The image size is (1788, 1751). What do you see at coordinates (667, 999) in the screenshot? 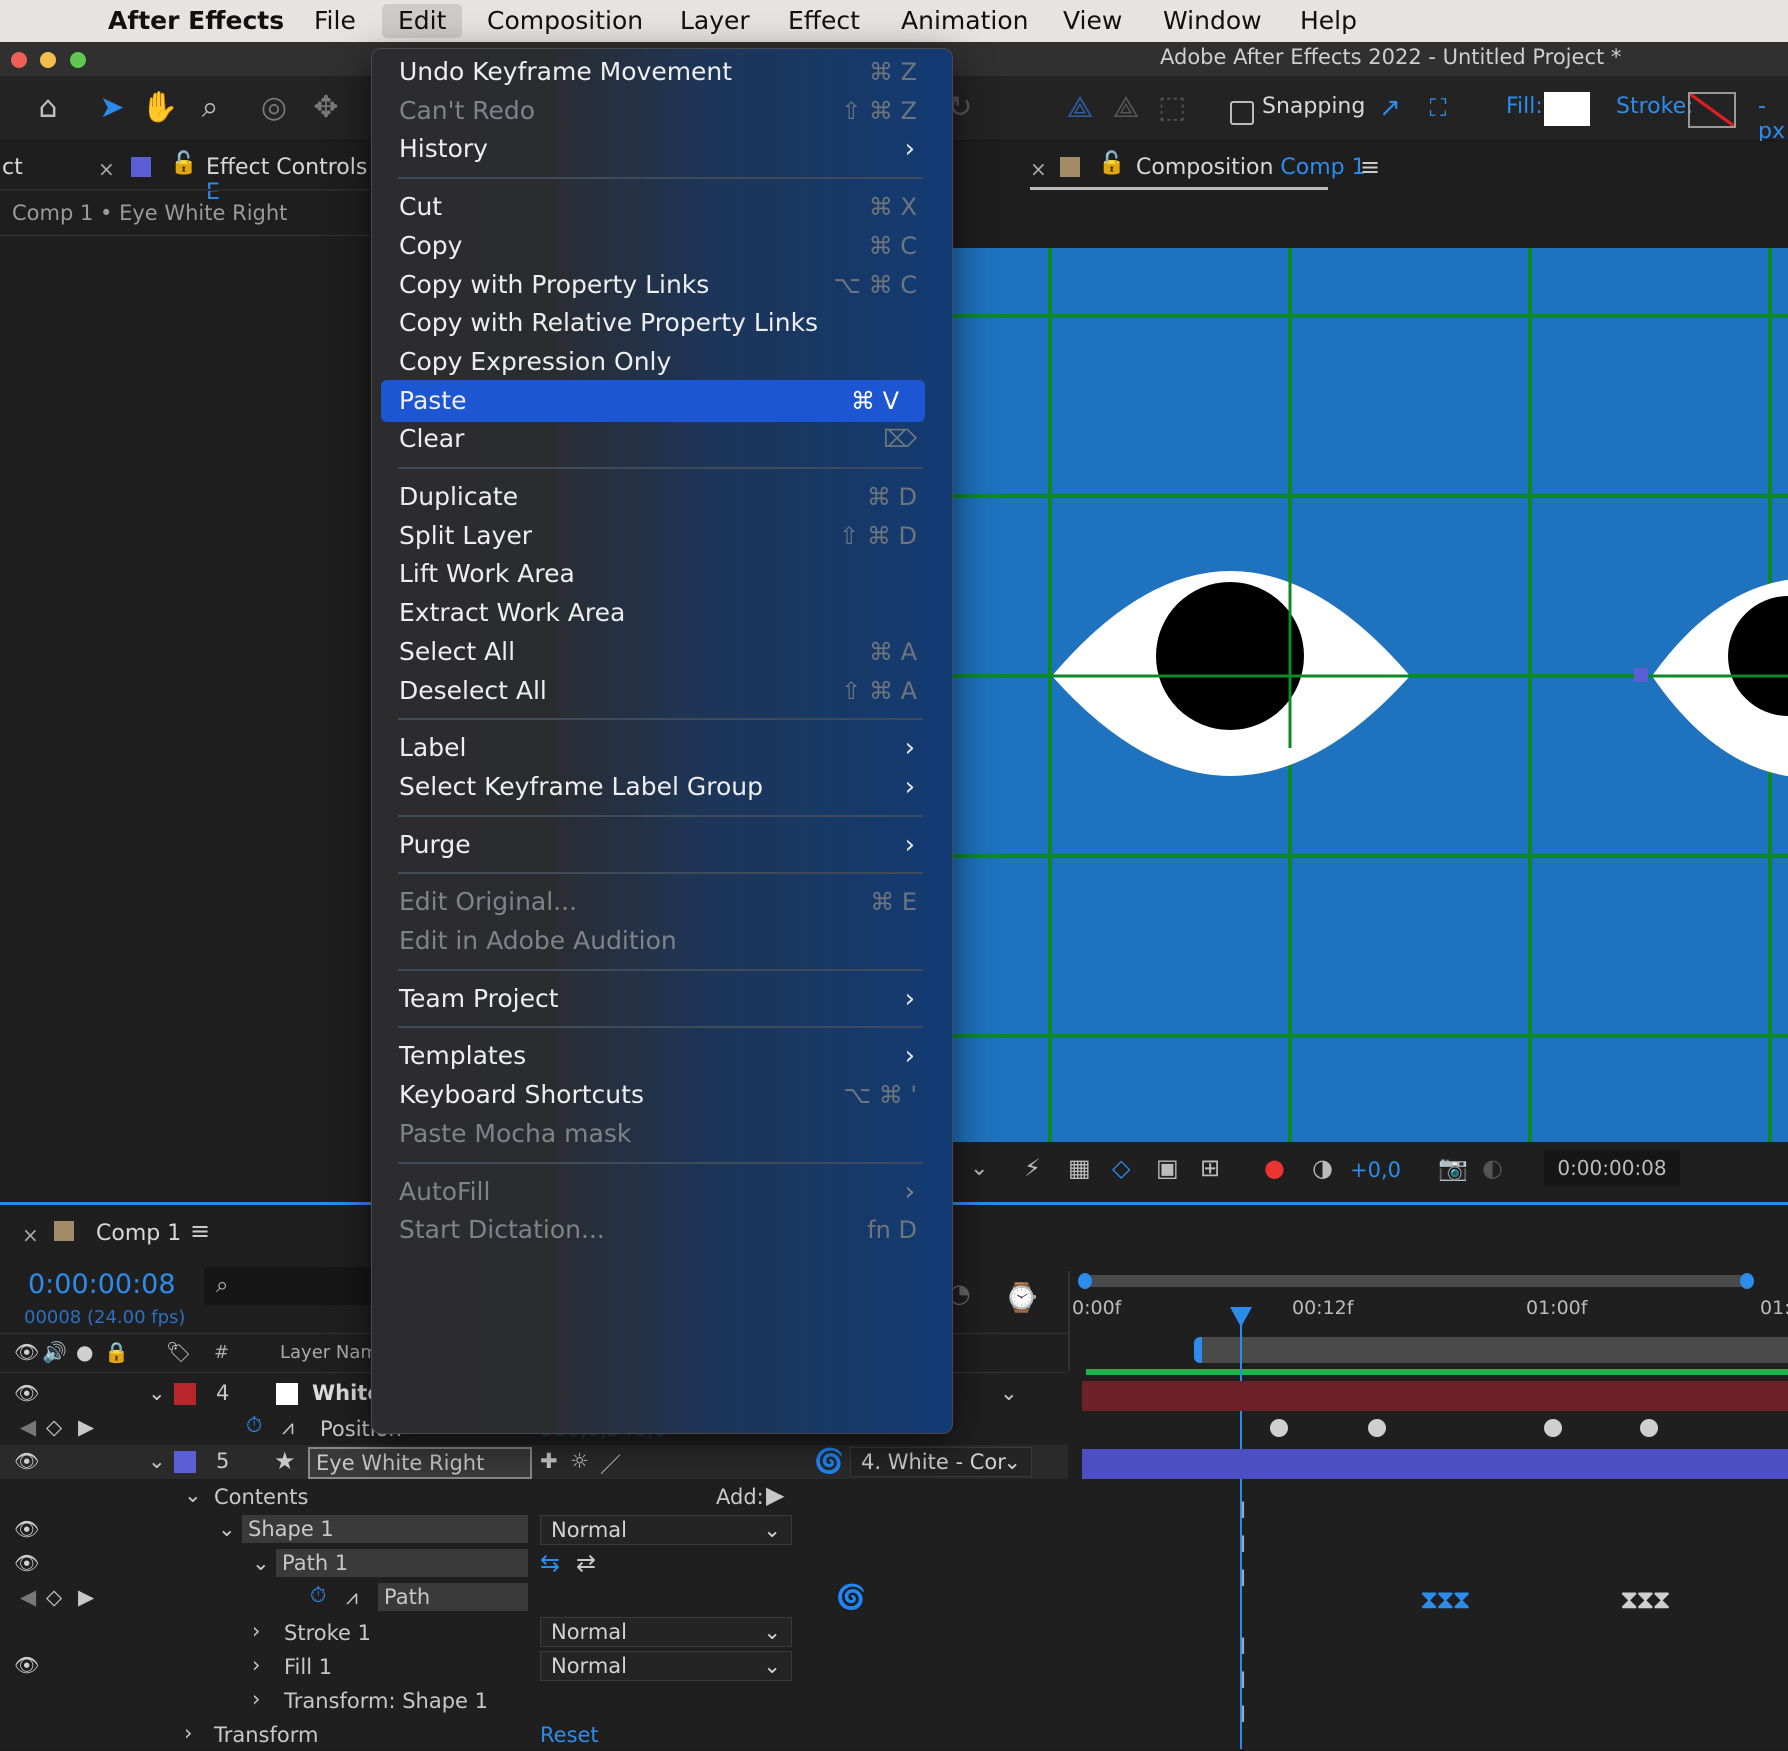
I see `menu-item-team-project: Team Project ›` at bounding box center [667, 999].